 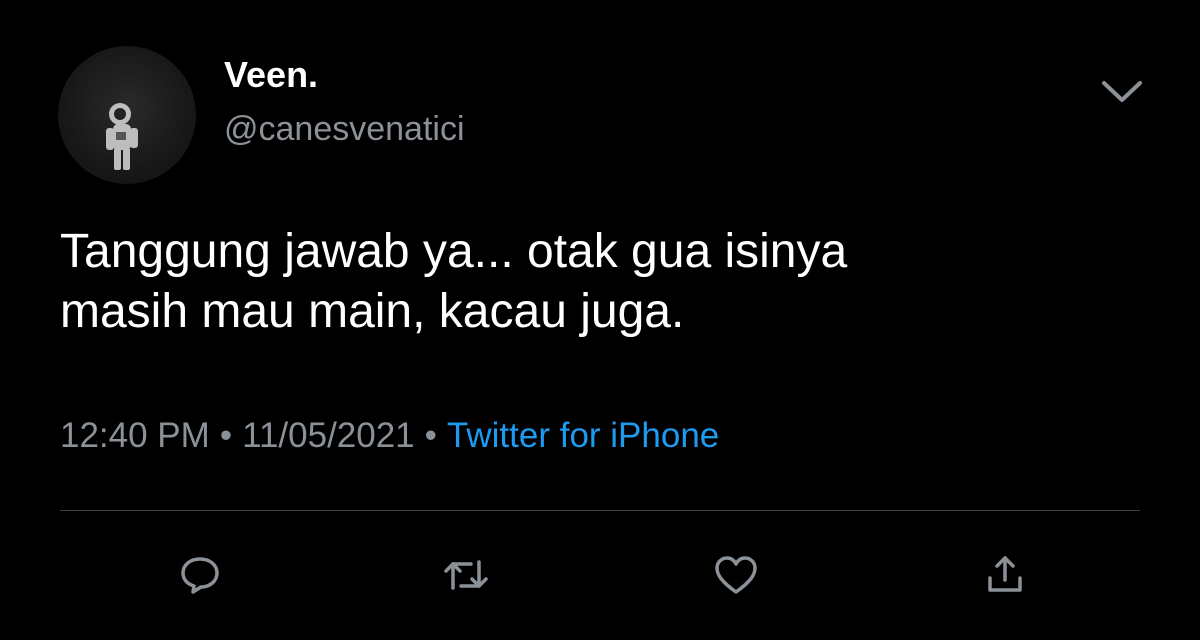 What do you see at coordinates (122, 136) in the screenshot?
I see `astronaut-avatar-icon` at bounding box center [122, 136].